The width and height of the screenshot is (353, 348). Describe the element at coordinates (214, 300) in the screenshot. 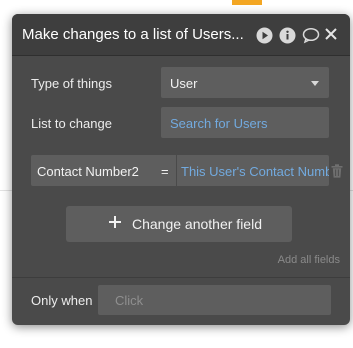

I see `only-when-condition-input: Click` at that location.